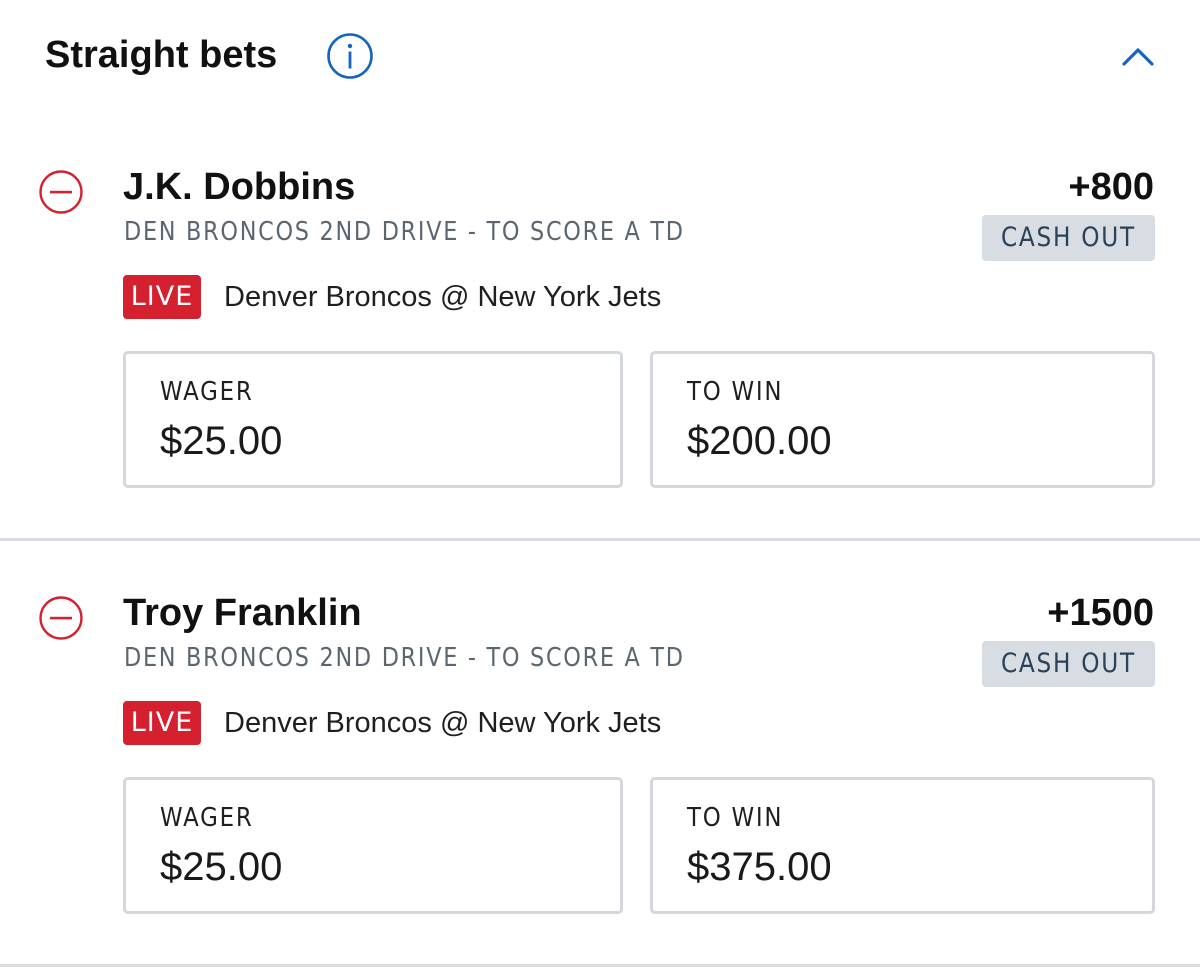 This screenshot has width=1200, height=973. Describe the element at coordinates (239, 187) in the screenshot. I see `player-name: J.K. Dobbins` at that location.